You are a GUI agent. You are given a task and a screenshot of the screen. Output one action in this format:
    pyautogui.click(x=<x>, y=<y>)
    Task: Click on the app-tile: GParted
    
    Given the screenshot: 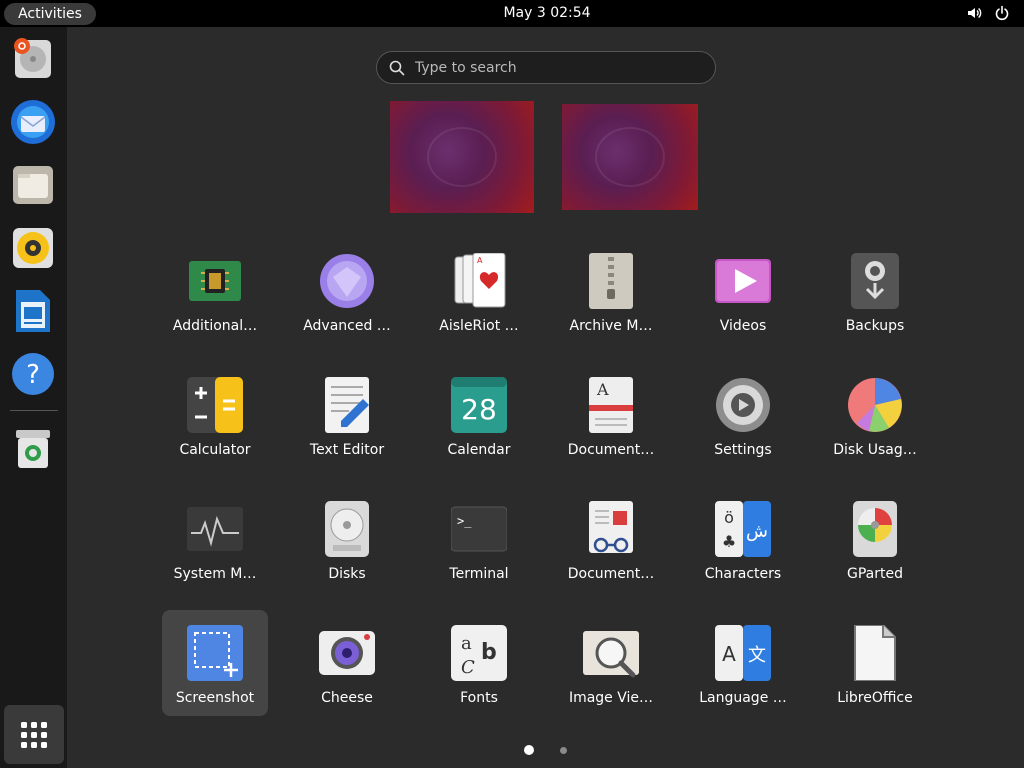 What is the action you would take?
    pyautogui.click(x=875, y=539)
    